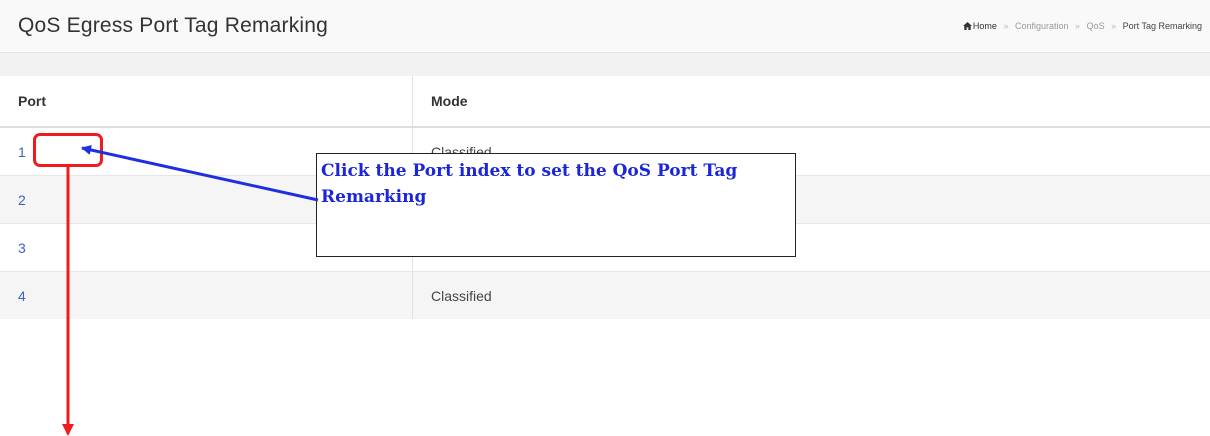  What do you see at coordinates (190, 290) in the screenshot?
I see `annotation-arrows` at bounding box center [190, 290].